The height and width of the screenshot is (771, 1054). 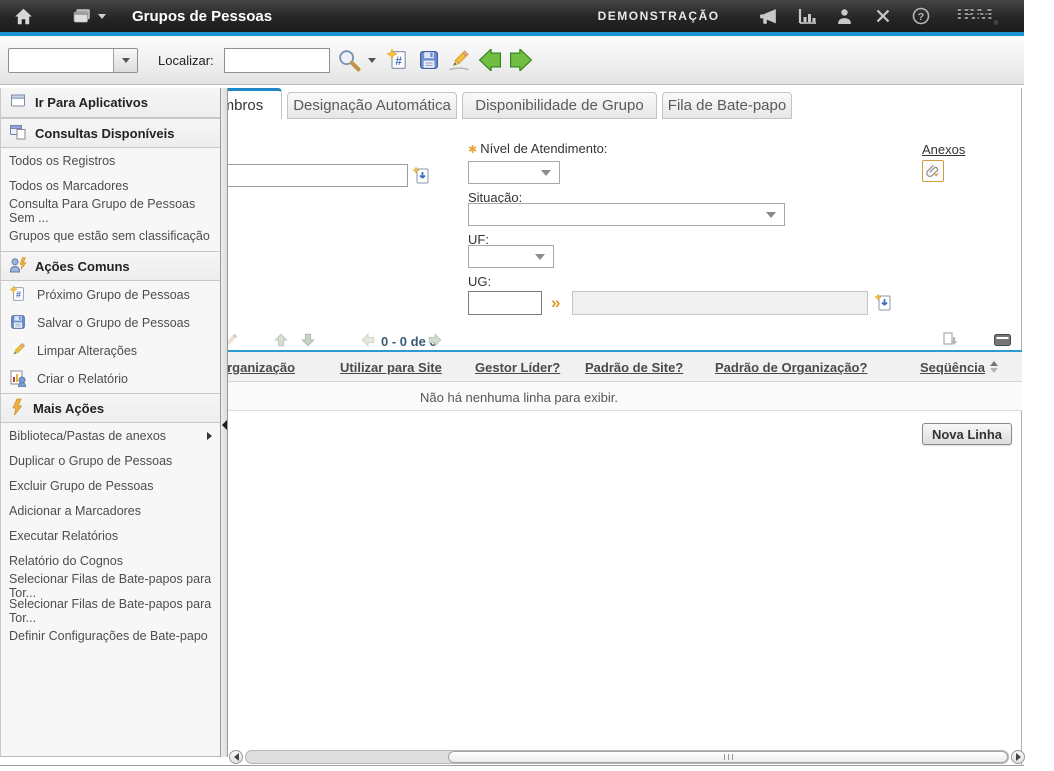 I want to click on hscroll-right-arrow, so click(x=1018, y=757).